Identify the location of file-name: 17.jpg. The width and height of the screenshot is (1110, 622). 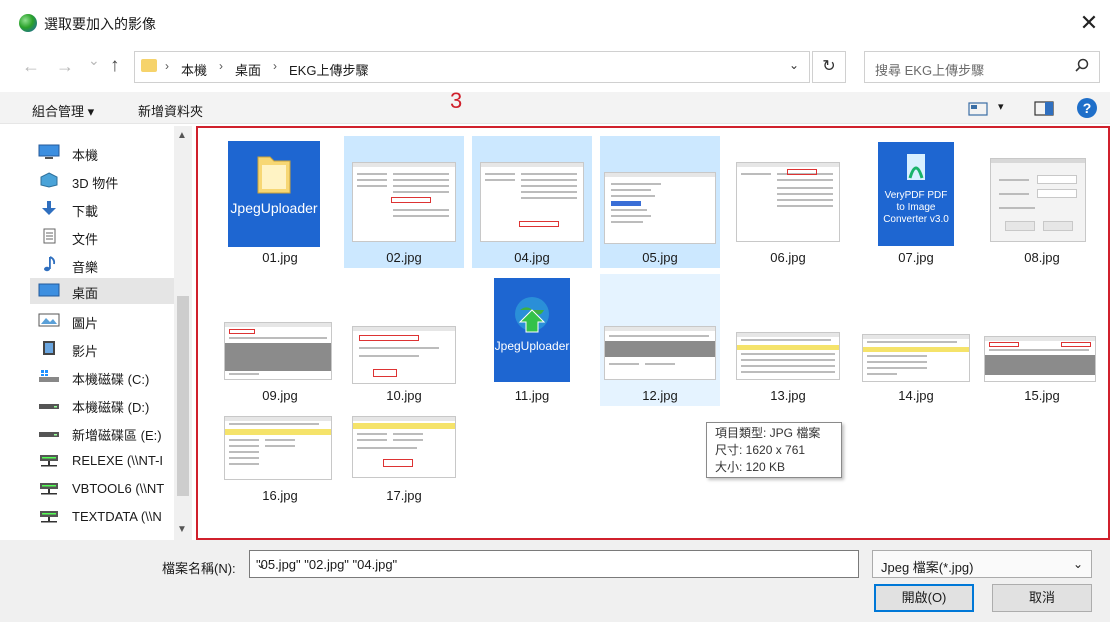
(404, 495).